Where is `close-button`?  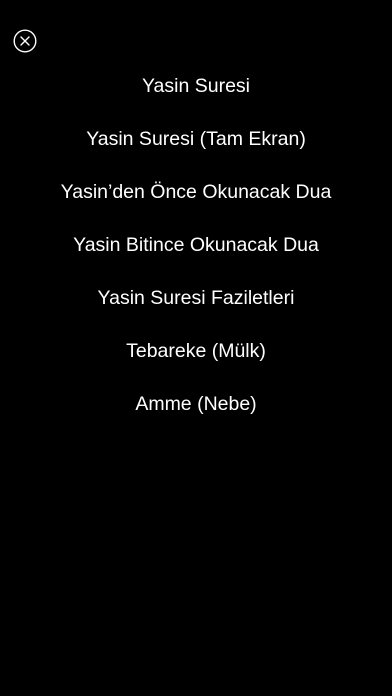 close-button is located at coordinates (25, 41).